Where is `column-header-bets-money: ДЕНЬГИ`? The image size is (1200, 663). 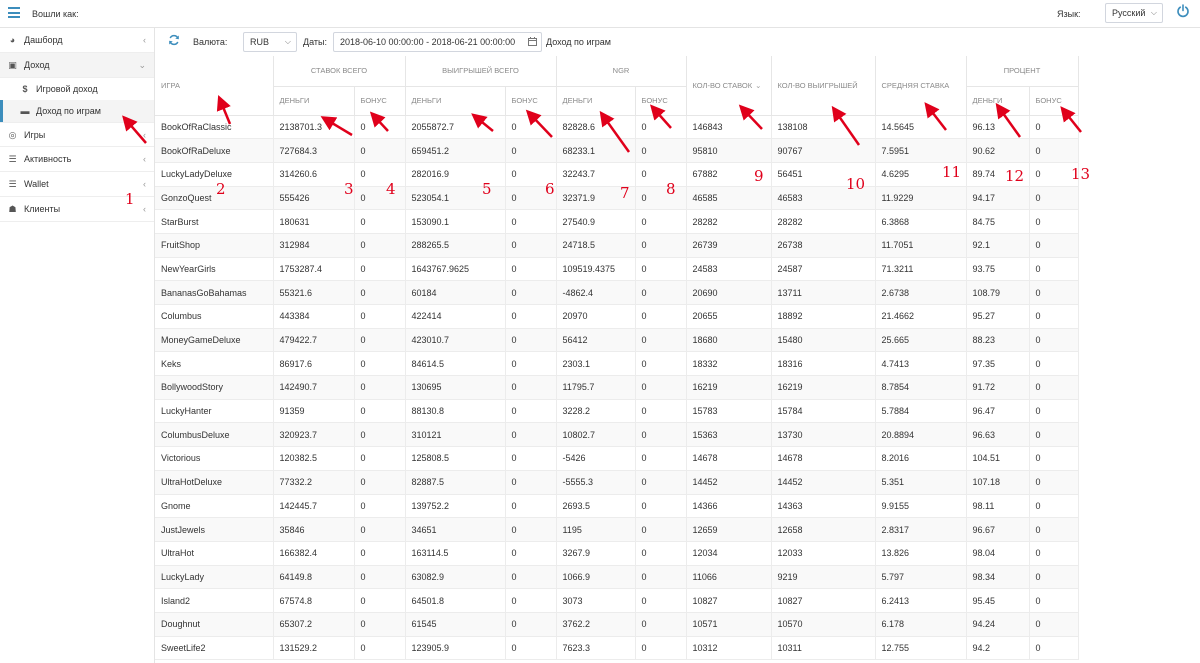 column-header-bets-money: ДЕНЬГИ is located at coordinates (314, 101).